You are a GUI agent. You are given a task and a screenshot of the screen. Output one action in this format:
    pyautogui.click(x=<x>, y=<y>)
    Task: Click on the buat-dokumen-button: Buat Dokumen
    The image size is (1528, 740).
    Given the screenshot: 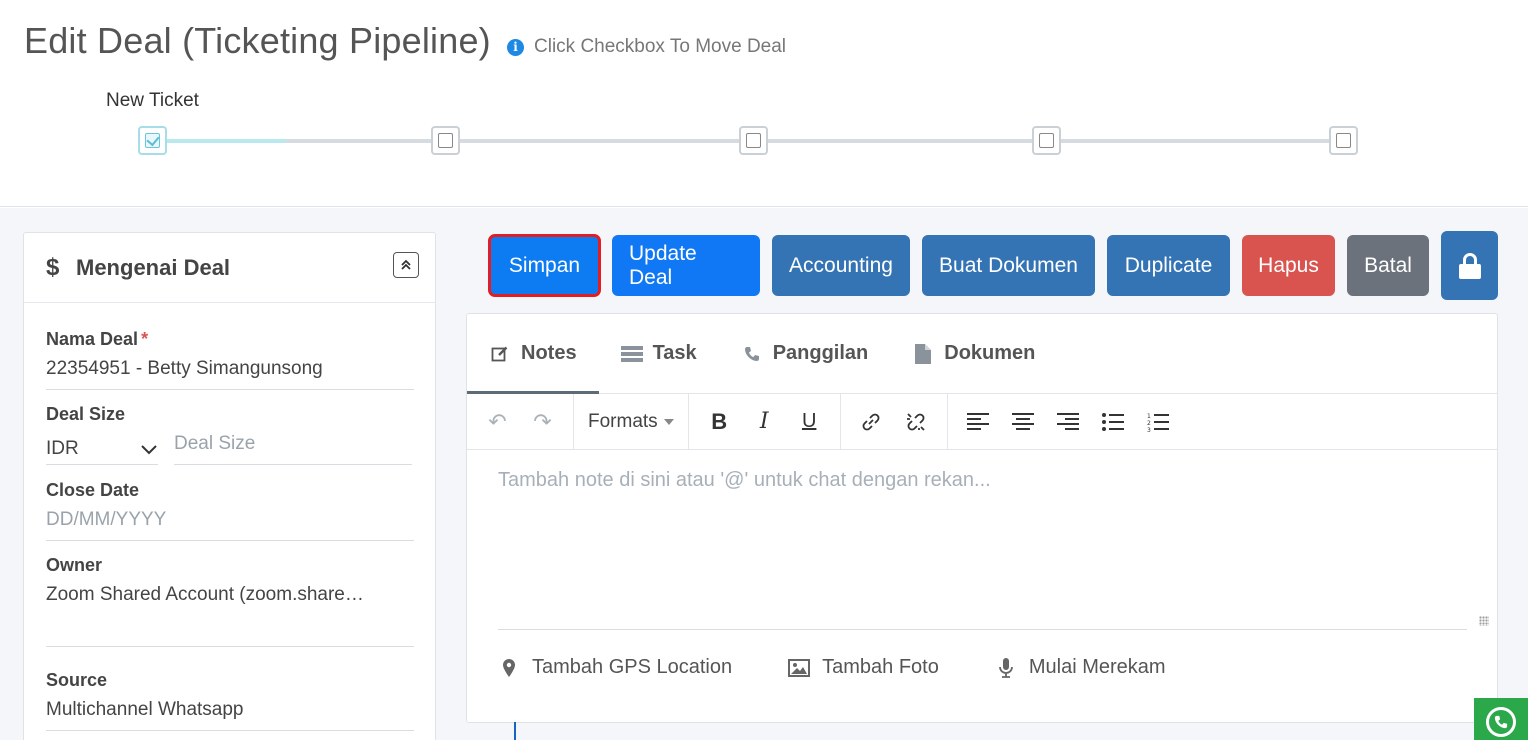 What is the action you would take?
    pyautogui.click(x=1008, y=265)
    